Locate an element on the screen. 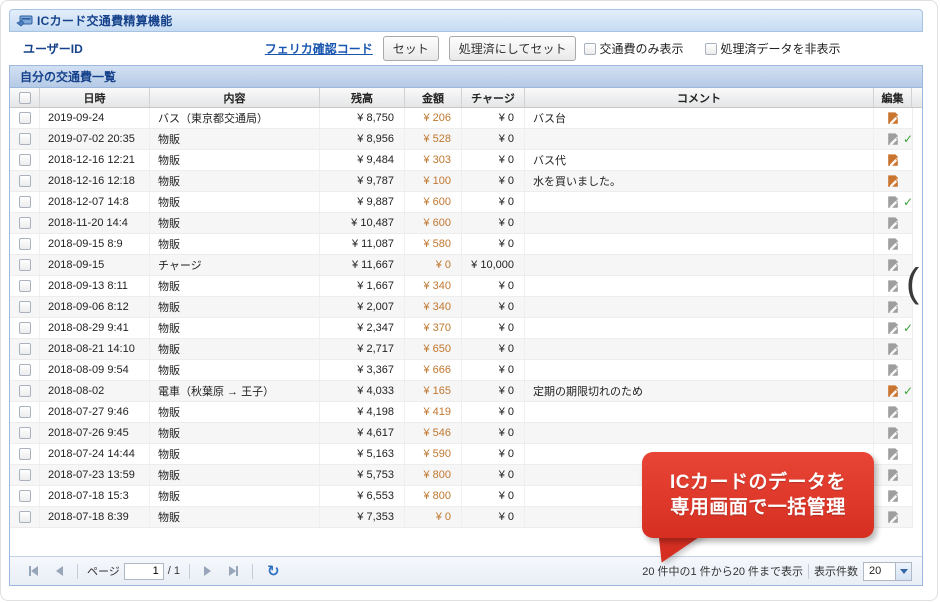 The height and width of the screenshot is (603, 940). transport-only-checkbox is located at coordinates (590, 48).